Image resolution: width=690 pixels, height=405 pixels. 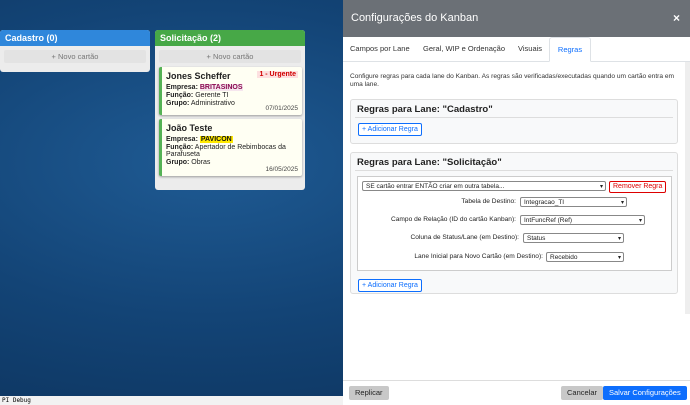 What do you see at coordinates (453, 219) in the screenshot?
I see `field-label: Campo de Relação (ID do cartão Kanban):` at bounding box center [453, 219].